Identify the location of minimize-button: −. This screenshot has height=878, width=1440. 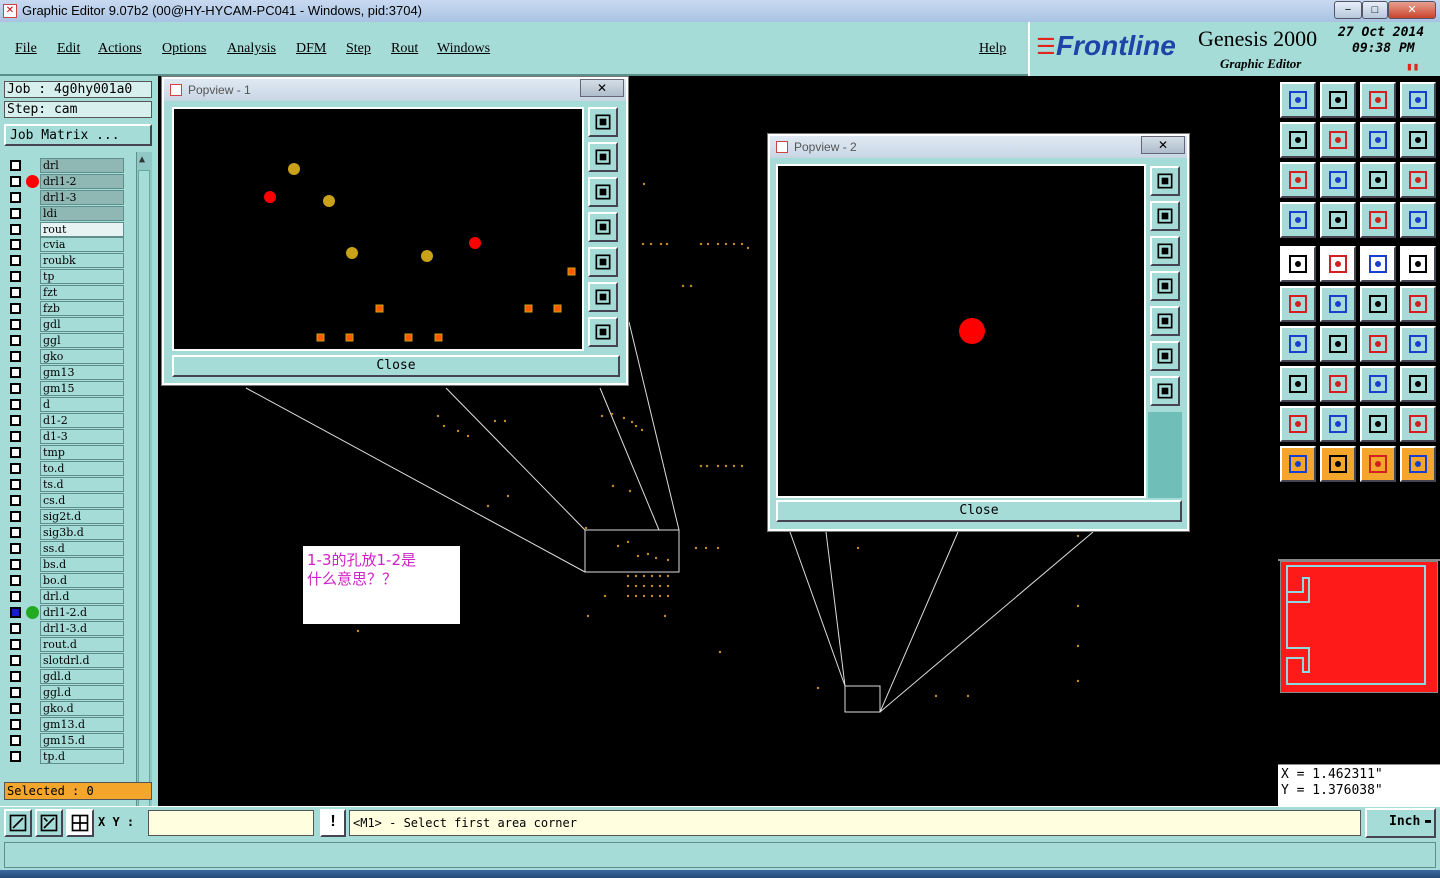
(1348, 10).